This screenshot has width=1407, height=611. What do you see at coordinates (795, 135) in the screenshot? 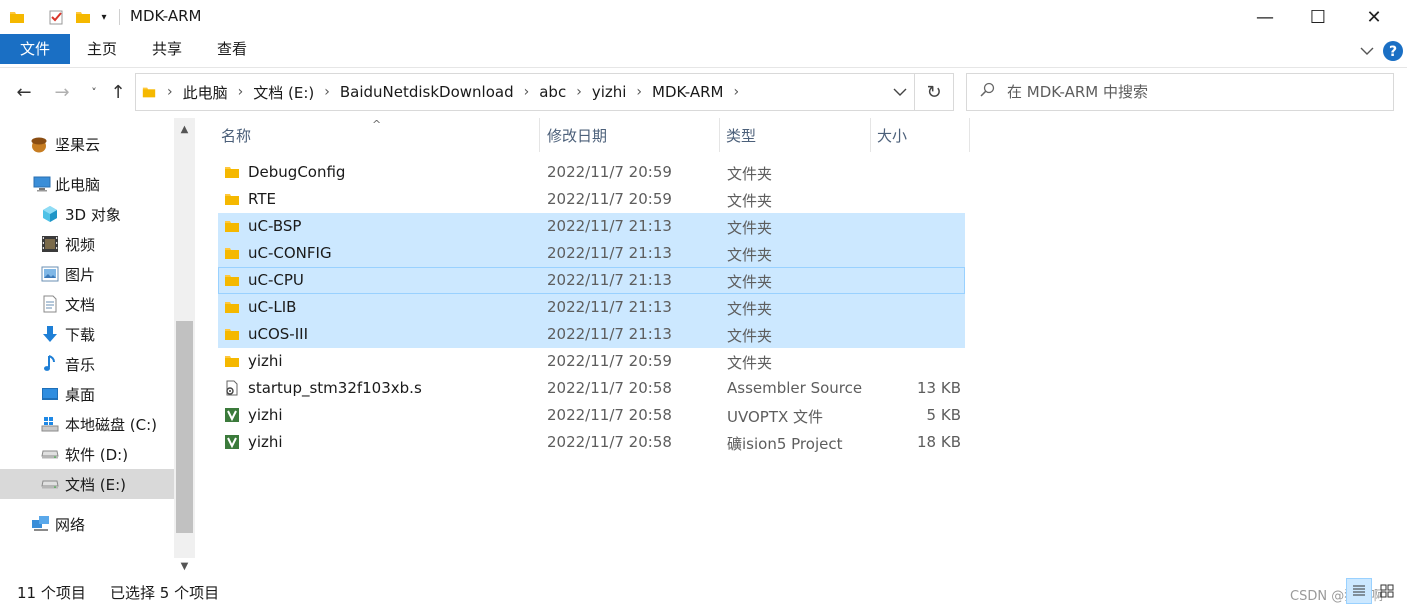
I see `column-header-type: 类型` at bounding box center [795, 135].